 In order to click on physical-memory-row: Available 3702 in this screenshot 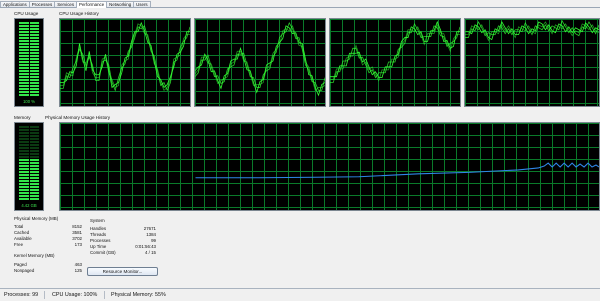, I will do `click(48, 238)`.